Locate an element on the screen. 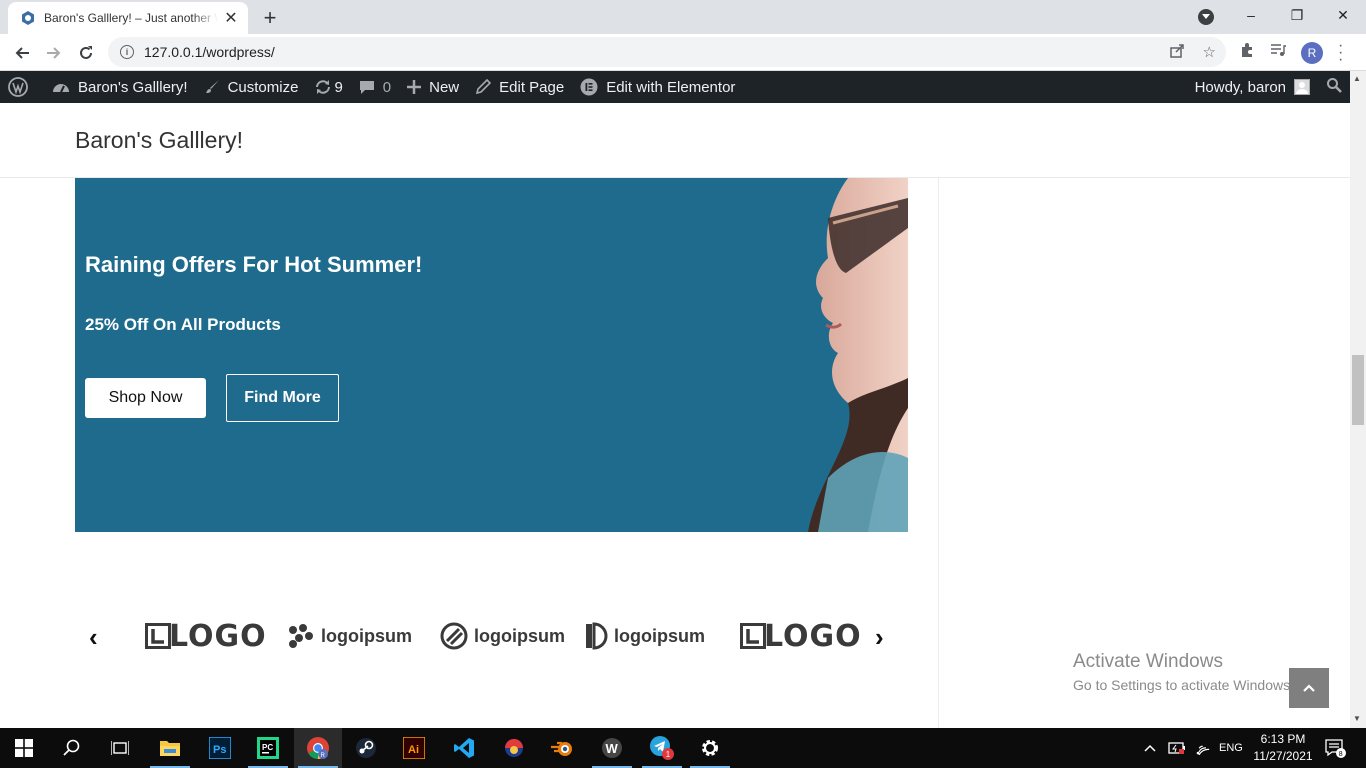 The height and width of the screenshot is (768, 1366). app-circle-icon is located at coordinates (514, 748).